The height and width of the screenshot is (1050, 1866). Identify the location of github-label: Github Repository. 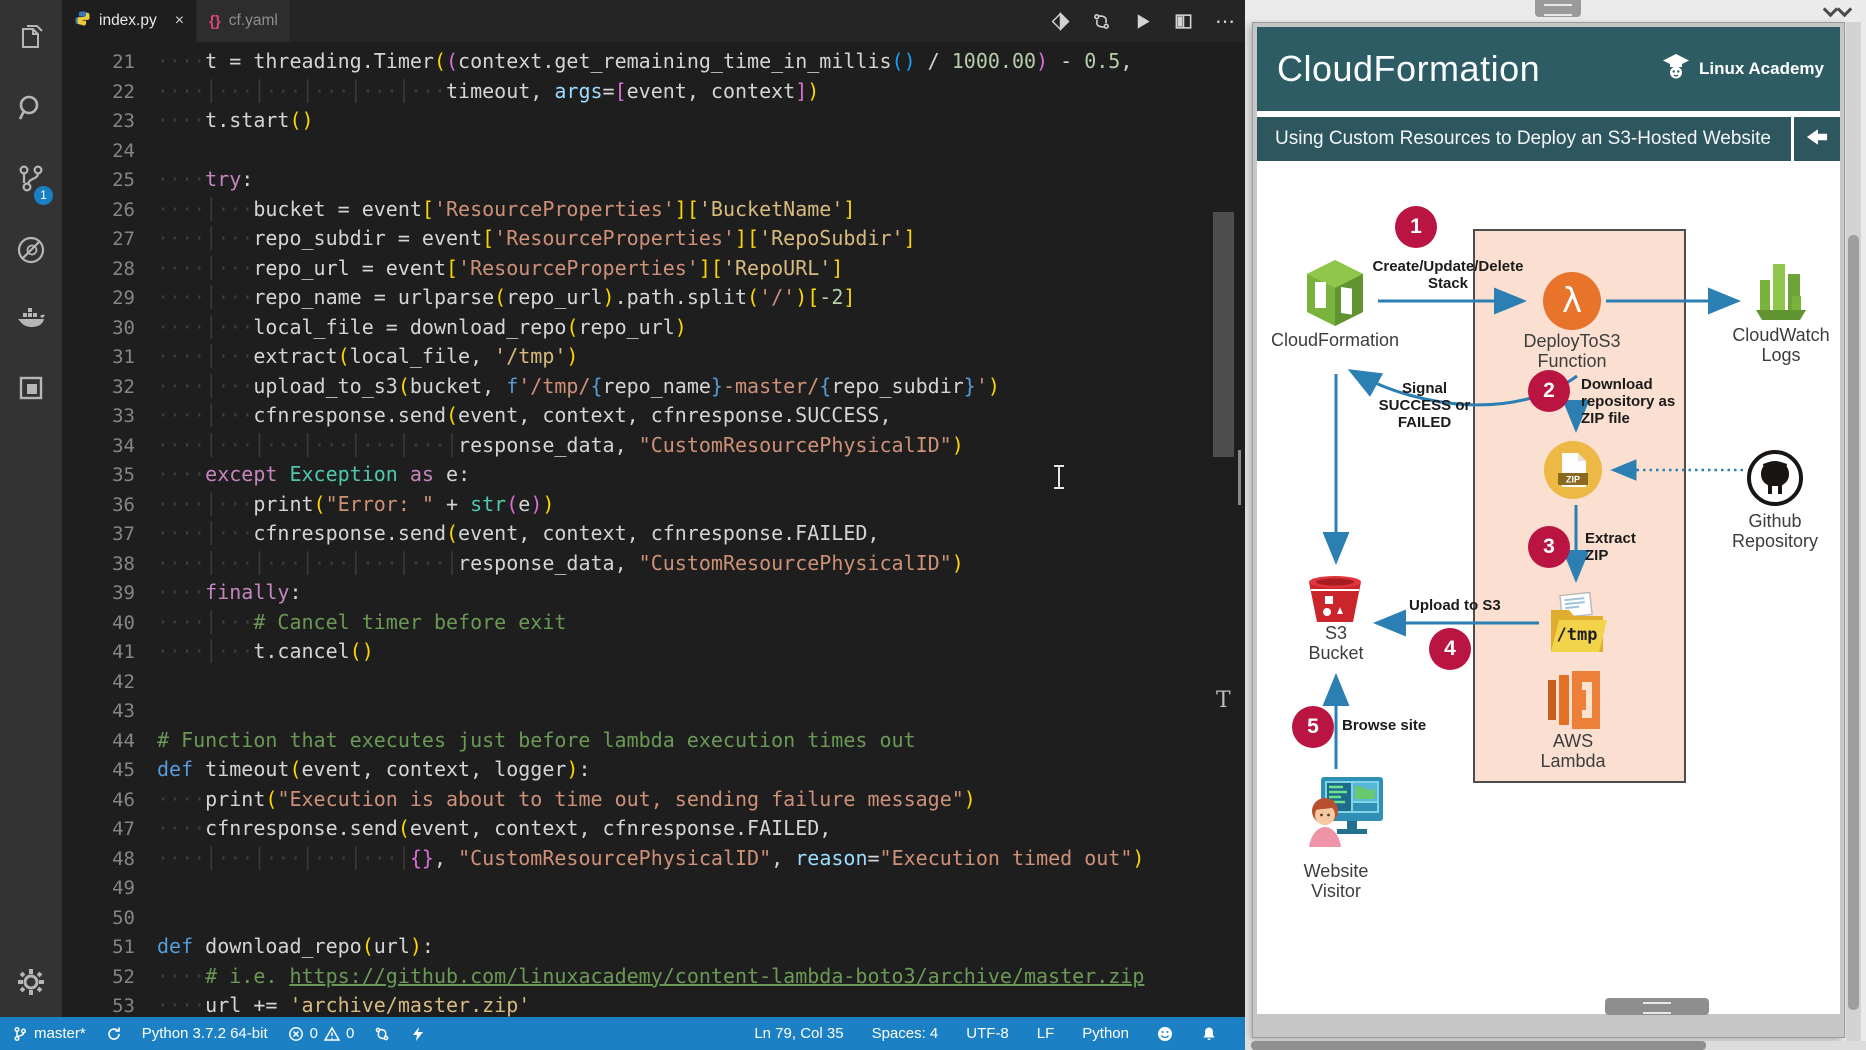
(1775, 531).